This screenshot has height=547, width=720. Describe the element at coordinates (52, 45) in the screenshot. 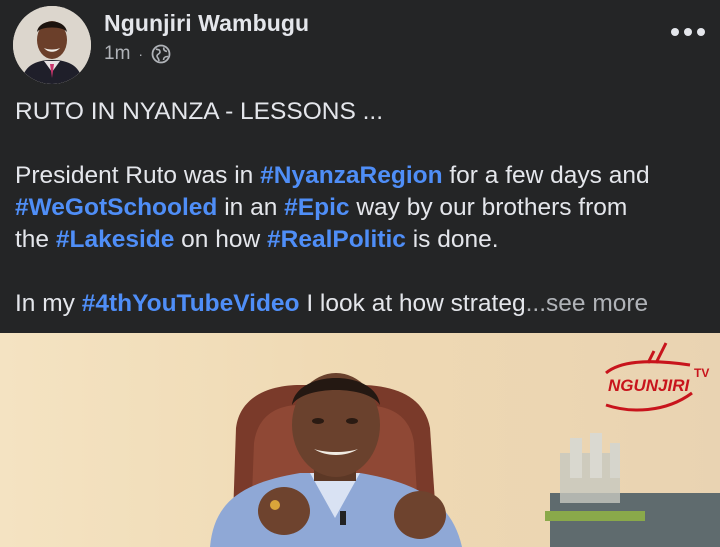

I see `author-avatar` at that location.